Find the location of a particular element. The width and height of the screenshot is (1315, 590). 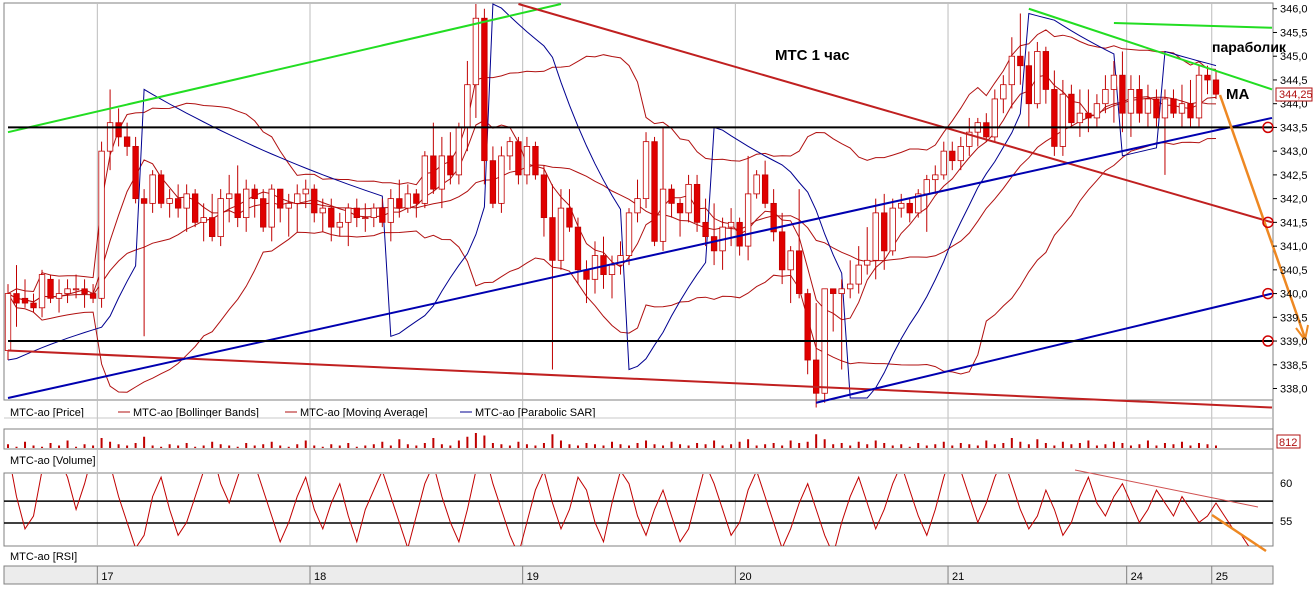

price-tick-label: 343,5 is located at coordinates (1294, 128).